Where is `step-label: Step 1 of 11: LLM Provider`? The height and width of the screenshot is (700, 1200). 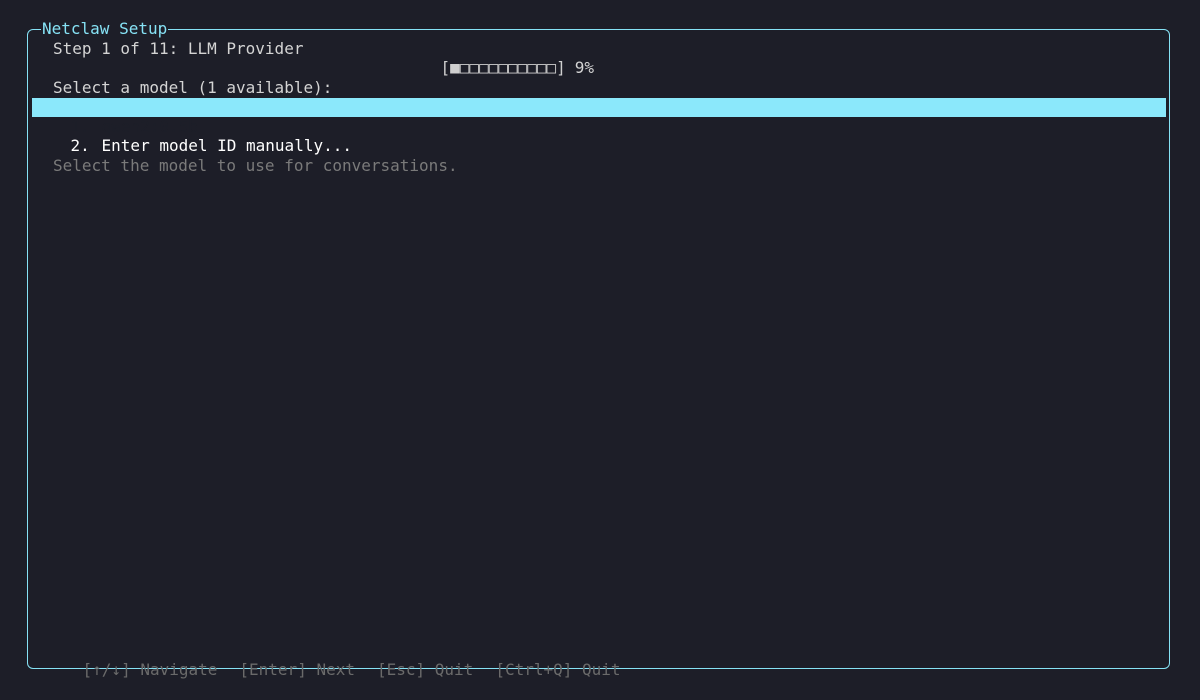
step-label: Step 1 of 11: LLM Provider is located at coordinates (178, 48).